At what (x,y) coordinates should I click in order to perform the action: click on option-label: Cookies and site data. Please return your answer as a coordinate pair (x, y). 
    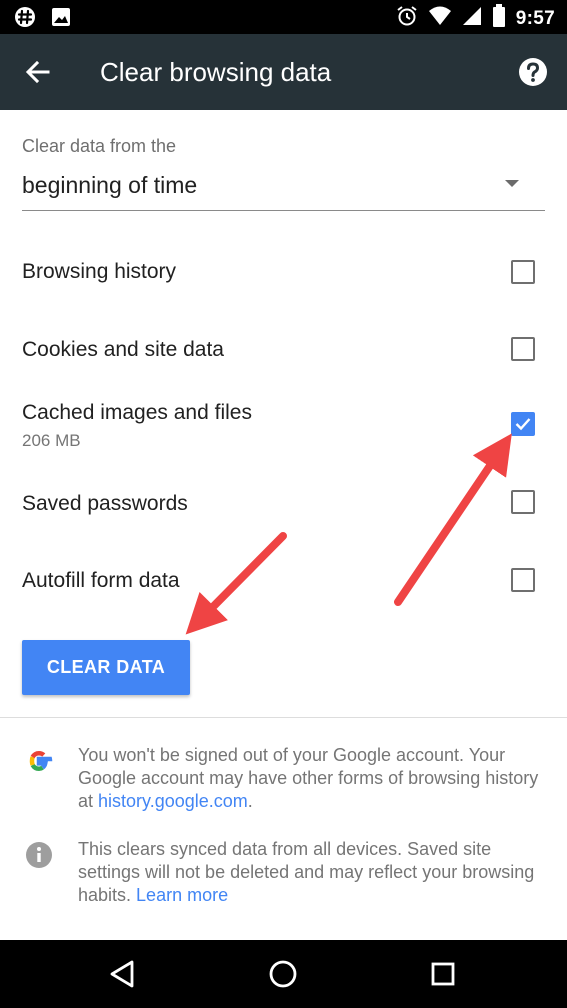
    Looking at the image, I should click on (123, 349).